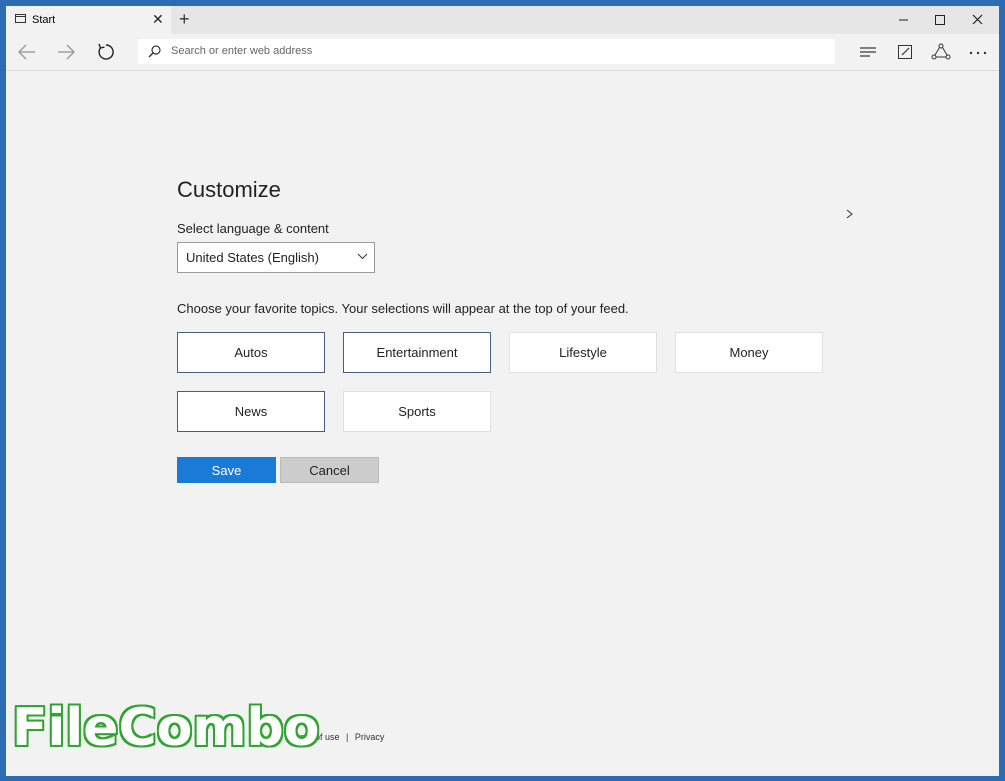  I want to click on tab-bar: Start ✕ +, so click(502, 20).